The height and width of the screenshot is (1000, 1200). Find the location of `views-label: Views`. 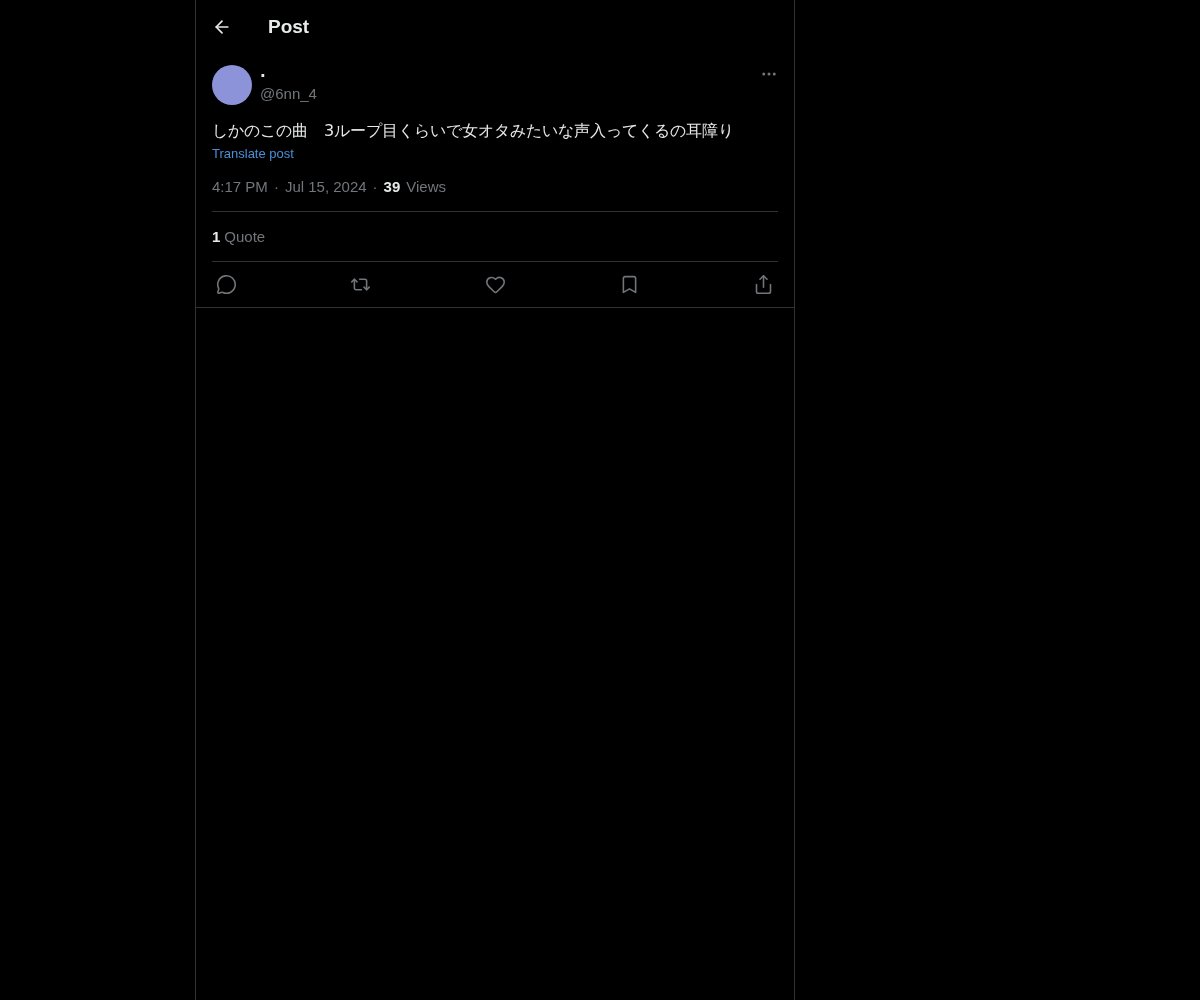

views-label: Views is located at coordinates (426, 186).